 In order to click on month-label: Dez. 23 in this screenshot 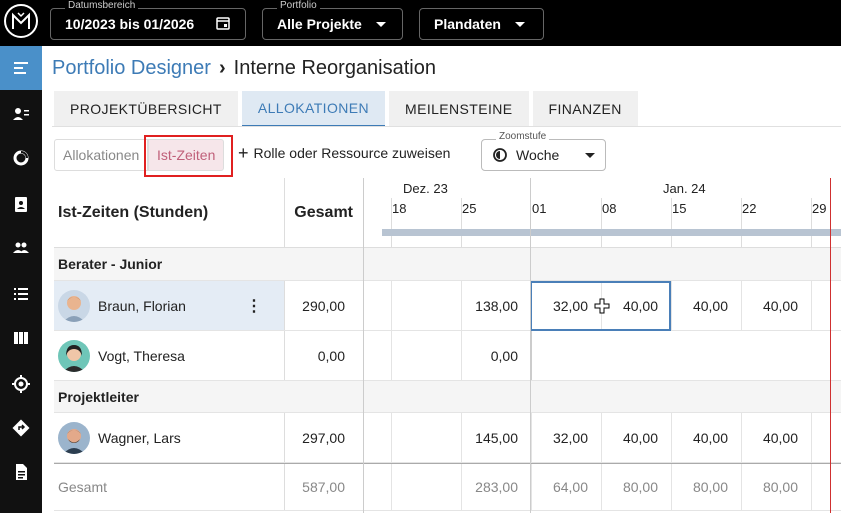, I will do `click(425, 188)`.